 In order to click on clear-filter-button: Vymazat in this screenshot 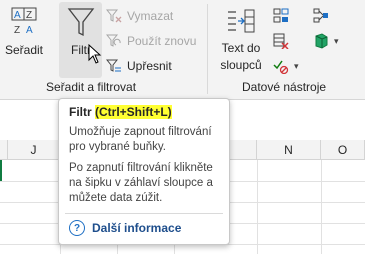, I will do `click(139, 16)`.